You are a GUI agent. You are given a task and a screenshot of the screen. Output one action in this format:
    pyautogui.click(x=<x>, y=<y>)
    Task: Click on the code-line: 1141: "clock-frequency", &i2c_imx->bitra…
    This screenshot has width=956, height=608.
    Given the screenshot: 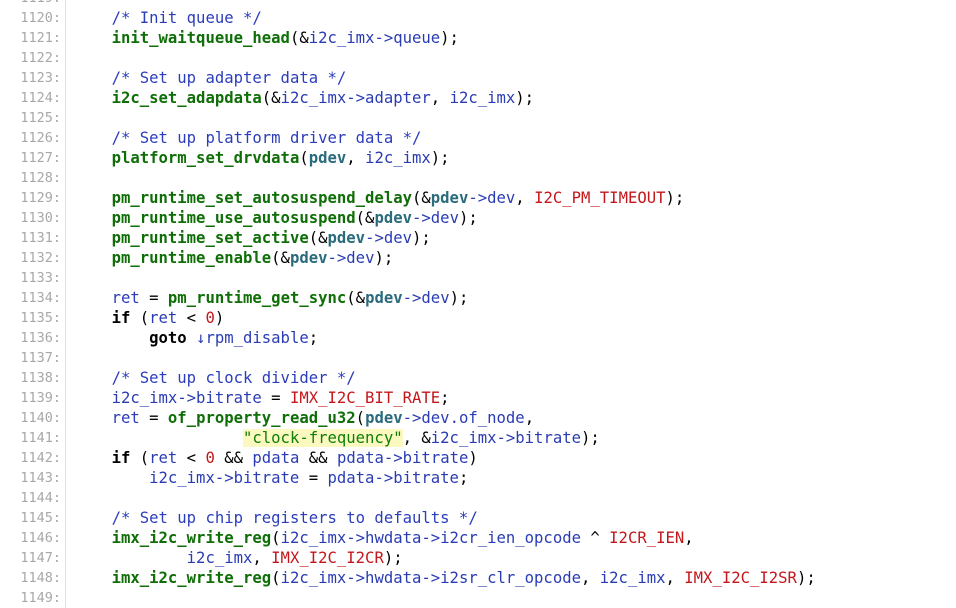 What is the action you would take?
    pyautogui.click(x=478, y=438)
    